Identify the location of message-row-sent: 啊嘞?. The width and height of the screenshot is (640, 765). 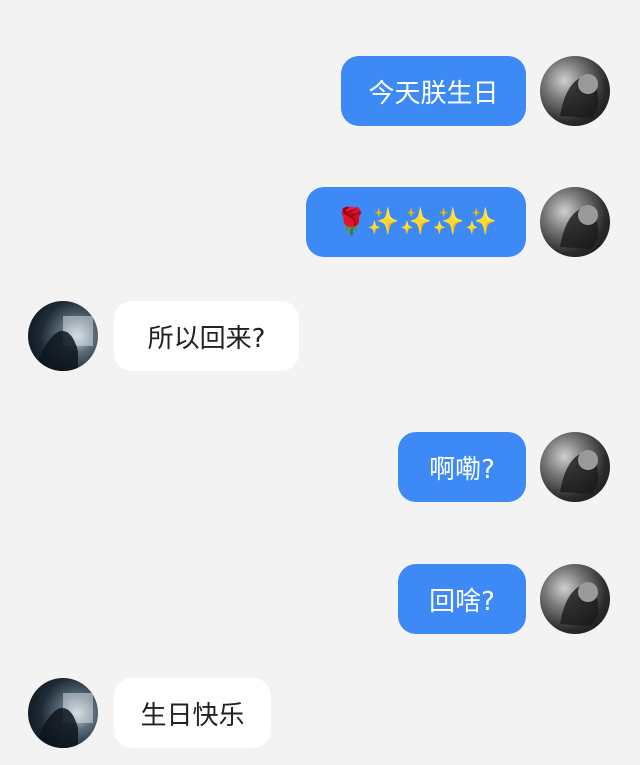
(320, 468).